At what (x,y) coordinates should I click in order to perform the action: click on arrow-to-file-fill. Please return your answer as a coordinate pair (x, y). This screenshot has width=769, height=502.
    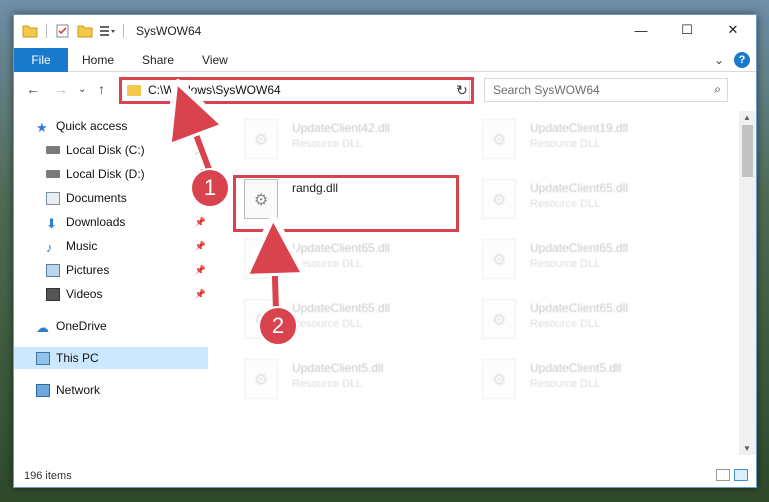
    Looking at the image, I should click on (275, 278).